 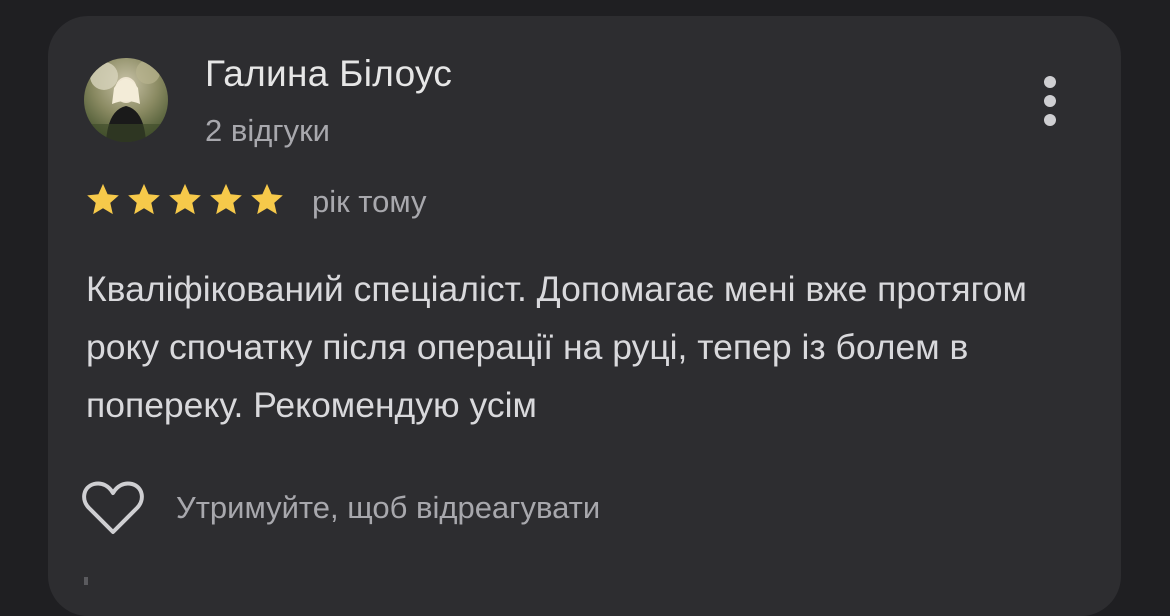 I want to click on heart-outline-icon, so click(x=113, y=507).